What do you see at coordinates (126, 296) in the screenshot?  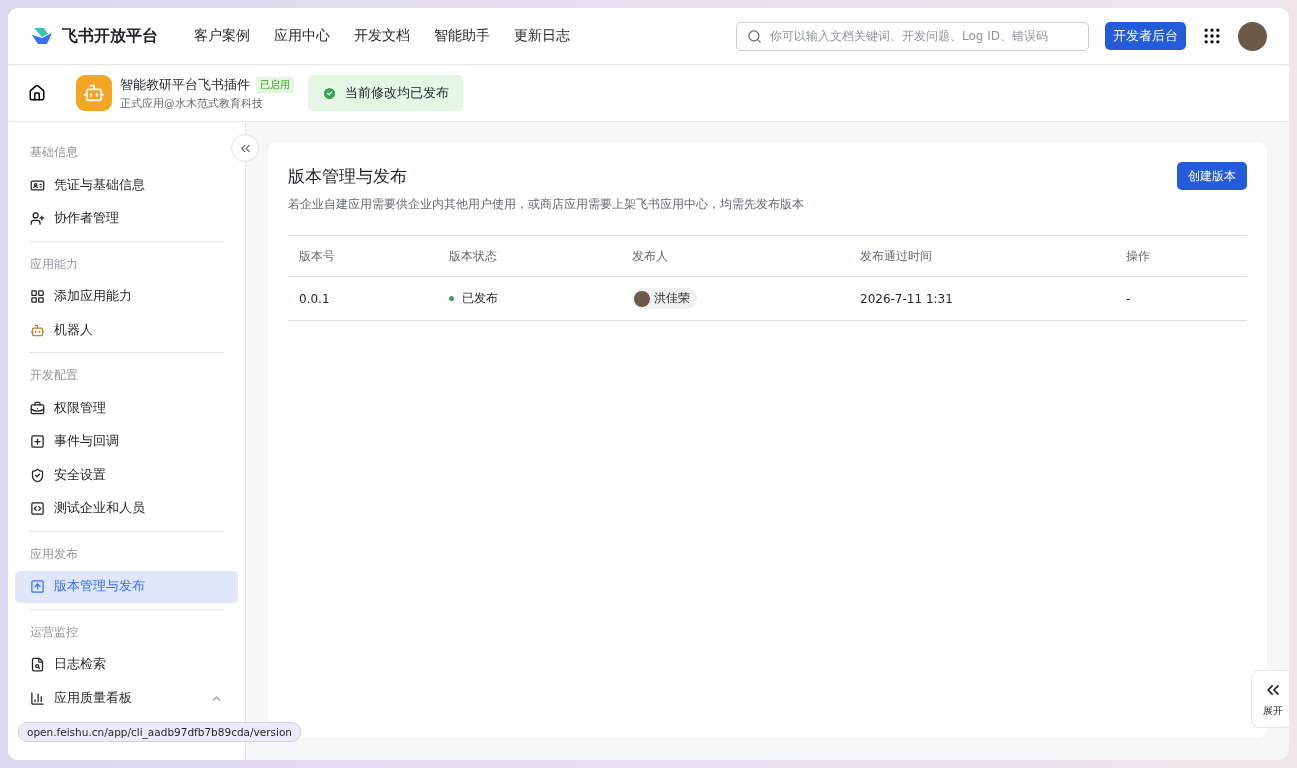 I see `sidebar-item: 添加应用能力` at bounding box center [126, 296].